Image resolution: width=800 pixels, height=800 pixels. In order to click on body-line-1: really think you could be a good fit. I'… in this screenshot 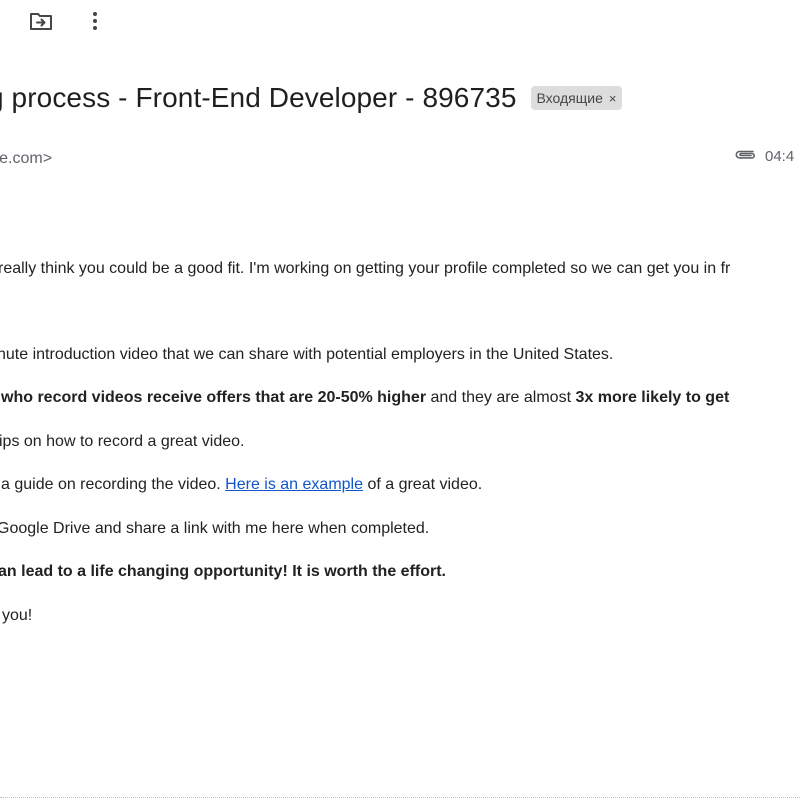, I will do `click(365, 268)`.